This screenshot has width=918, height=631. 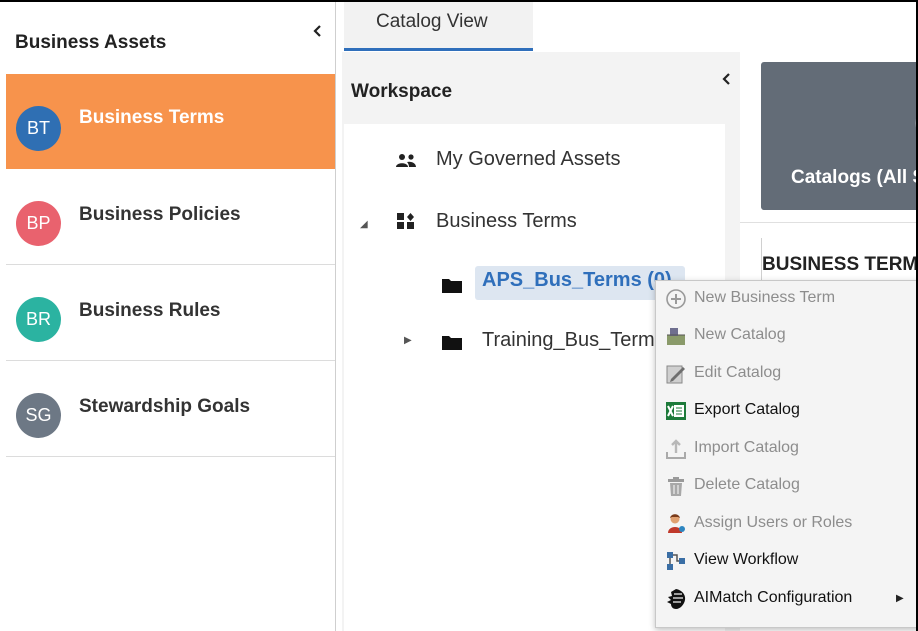 I want to click on sidebar-item-stewardship-goals: SG Stewardship Goals, so click(x=170, y=409).